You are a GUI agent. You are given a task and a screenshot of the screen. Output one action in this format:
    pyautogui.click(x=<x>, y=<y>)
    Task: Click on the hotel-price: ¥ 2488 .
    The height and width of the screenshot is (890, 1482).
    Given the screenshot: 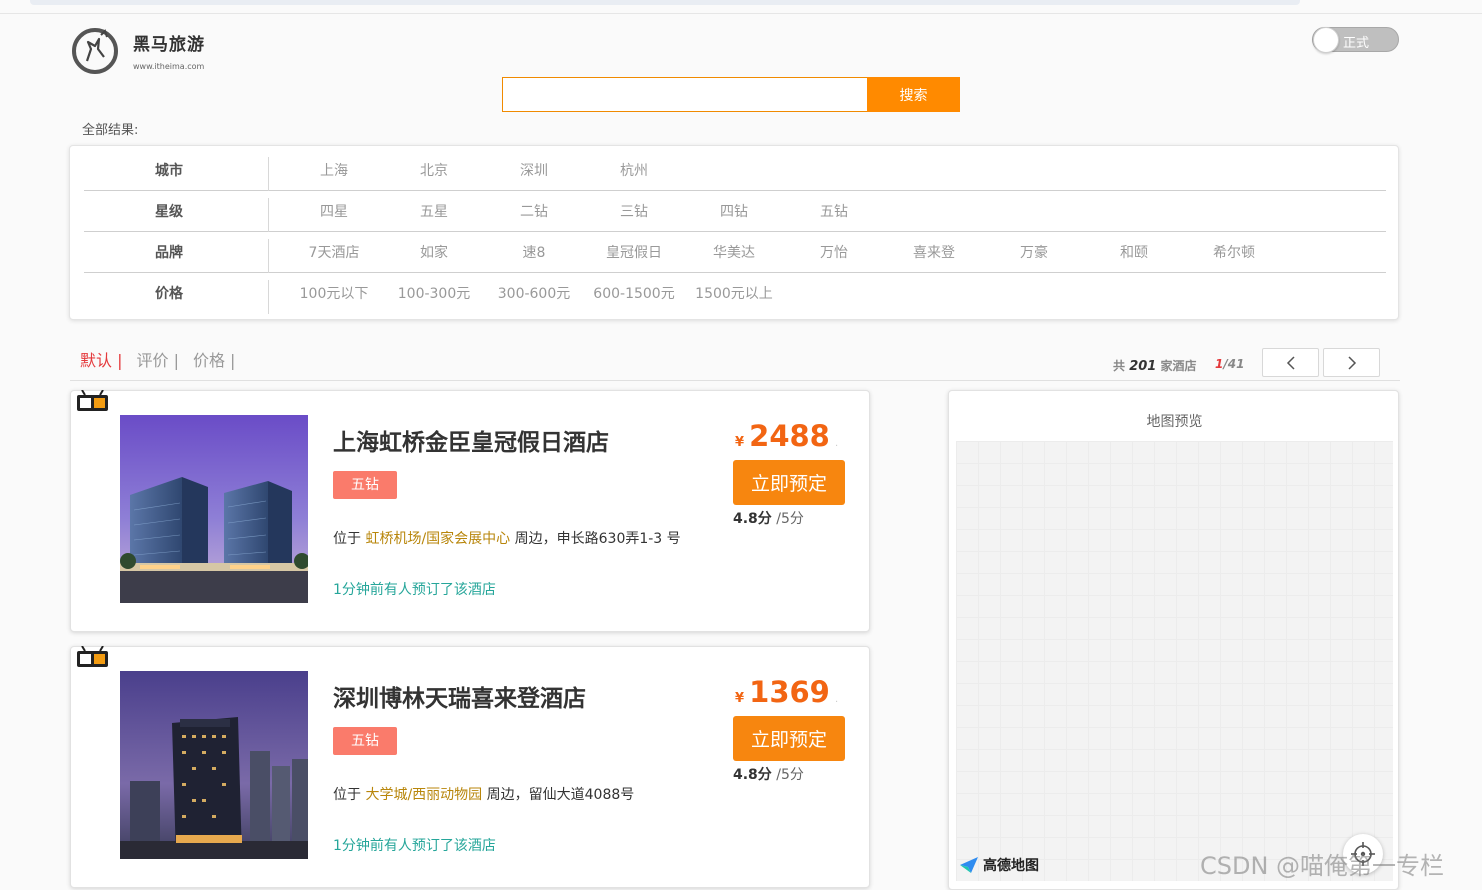 What is the action you would take?
    pyautogui.click(x=786, y=436)
    